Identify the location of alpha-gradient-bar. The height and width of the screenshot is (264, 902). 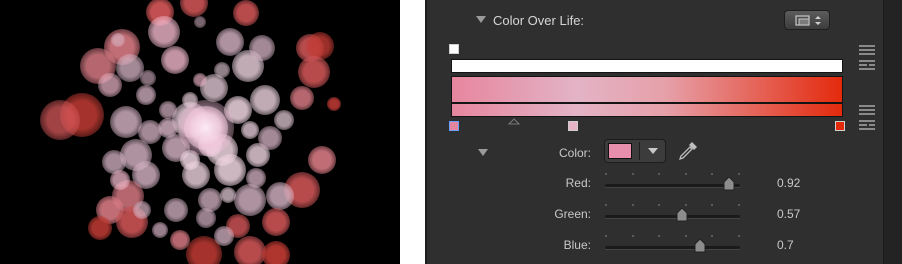
(647, 66).